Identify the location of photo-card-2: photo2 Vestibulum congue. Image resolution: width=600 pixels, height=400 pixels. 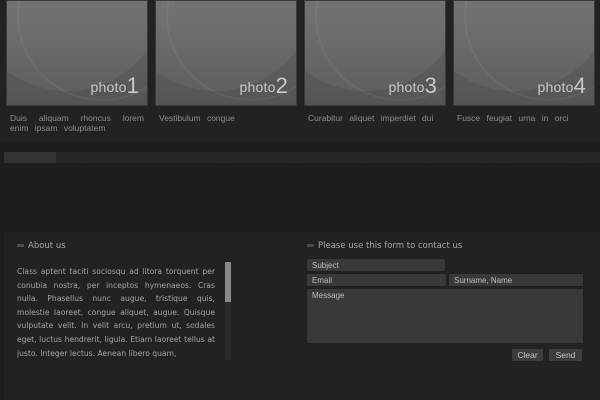
(226, 61).